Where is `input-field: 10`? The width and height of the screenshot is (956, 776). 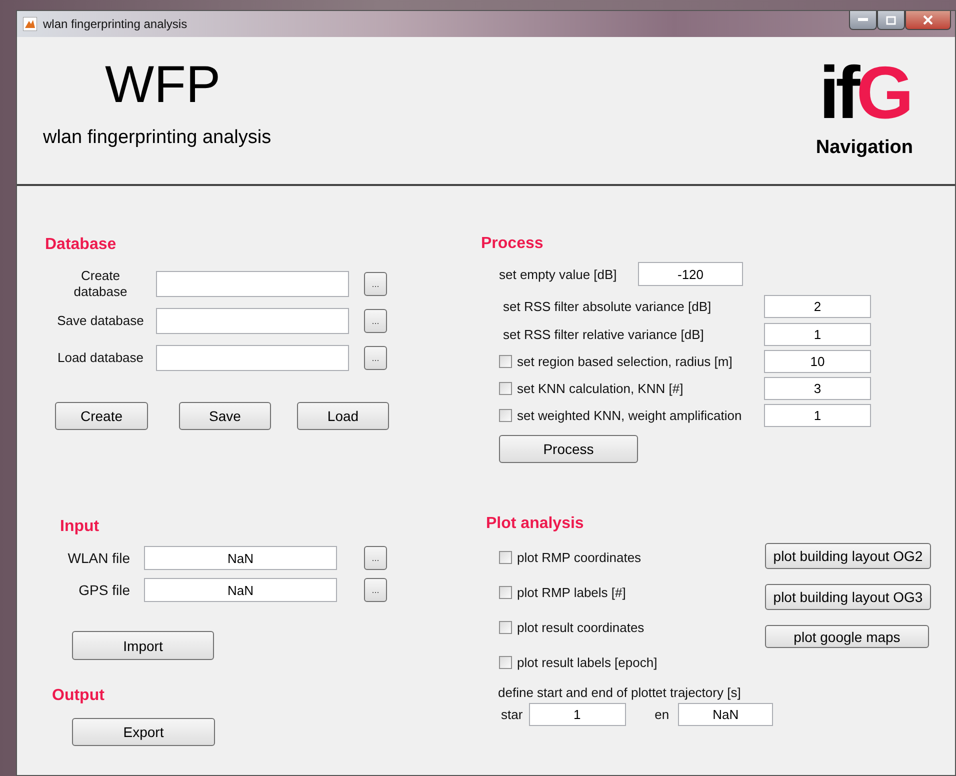 input-field: 10 is located at coordinates (817, 361).